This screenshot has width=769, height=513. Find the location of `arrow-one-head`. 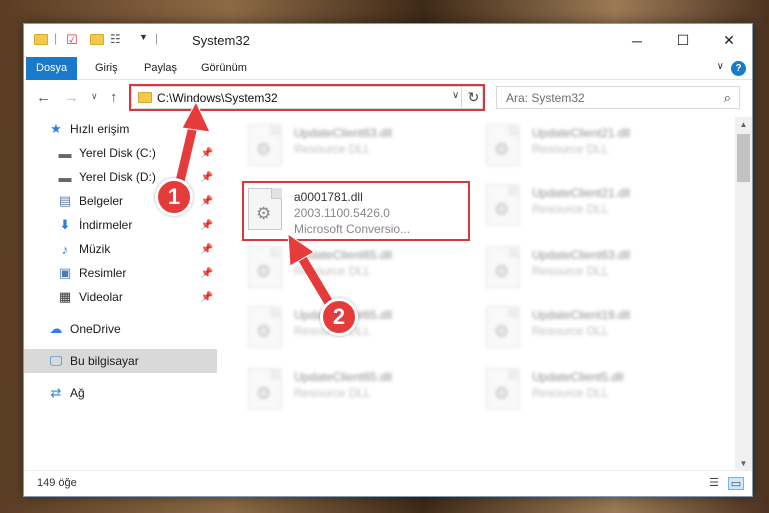

arrow-one-head is located at coordinates (196, 116).